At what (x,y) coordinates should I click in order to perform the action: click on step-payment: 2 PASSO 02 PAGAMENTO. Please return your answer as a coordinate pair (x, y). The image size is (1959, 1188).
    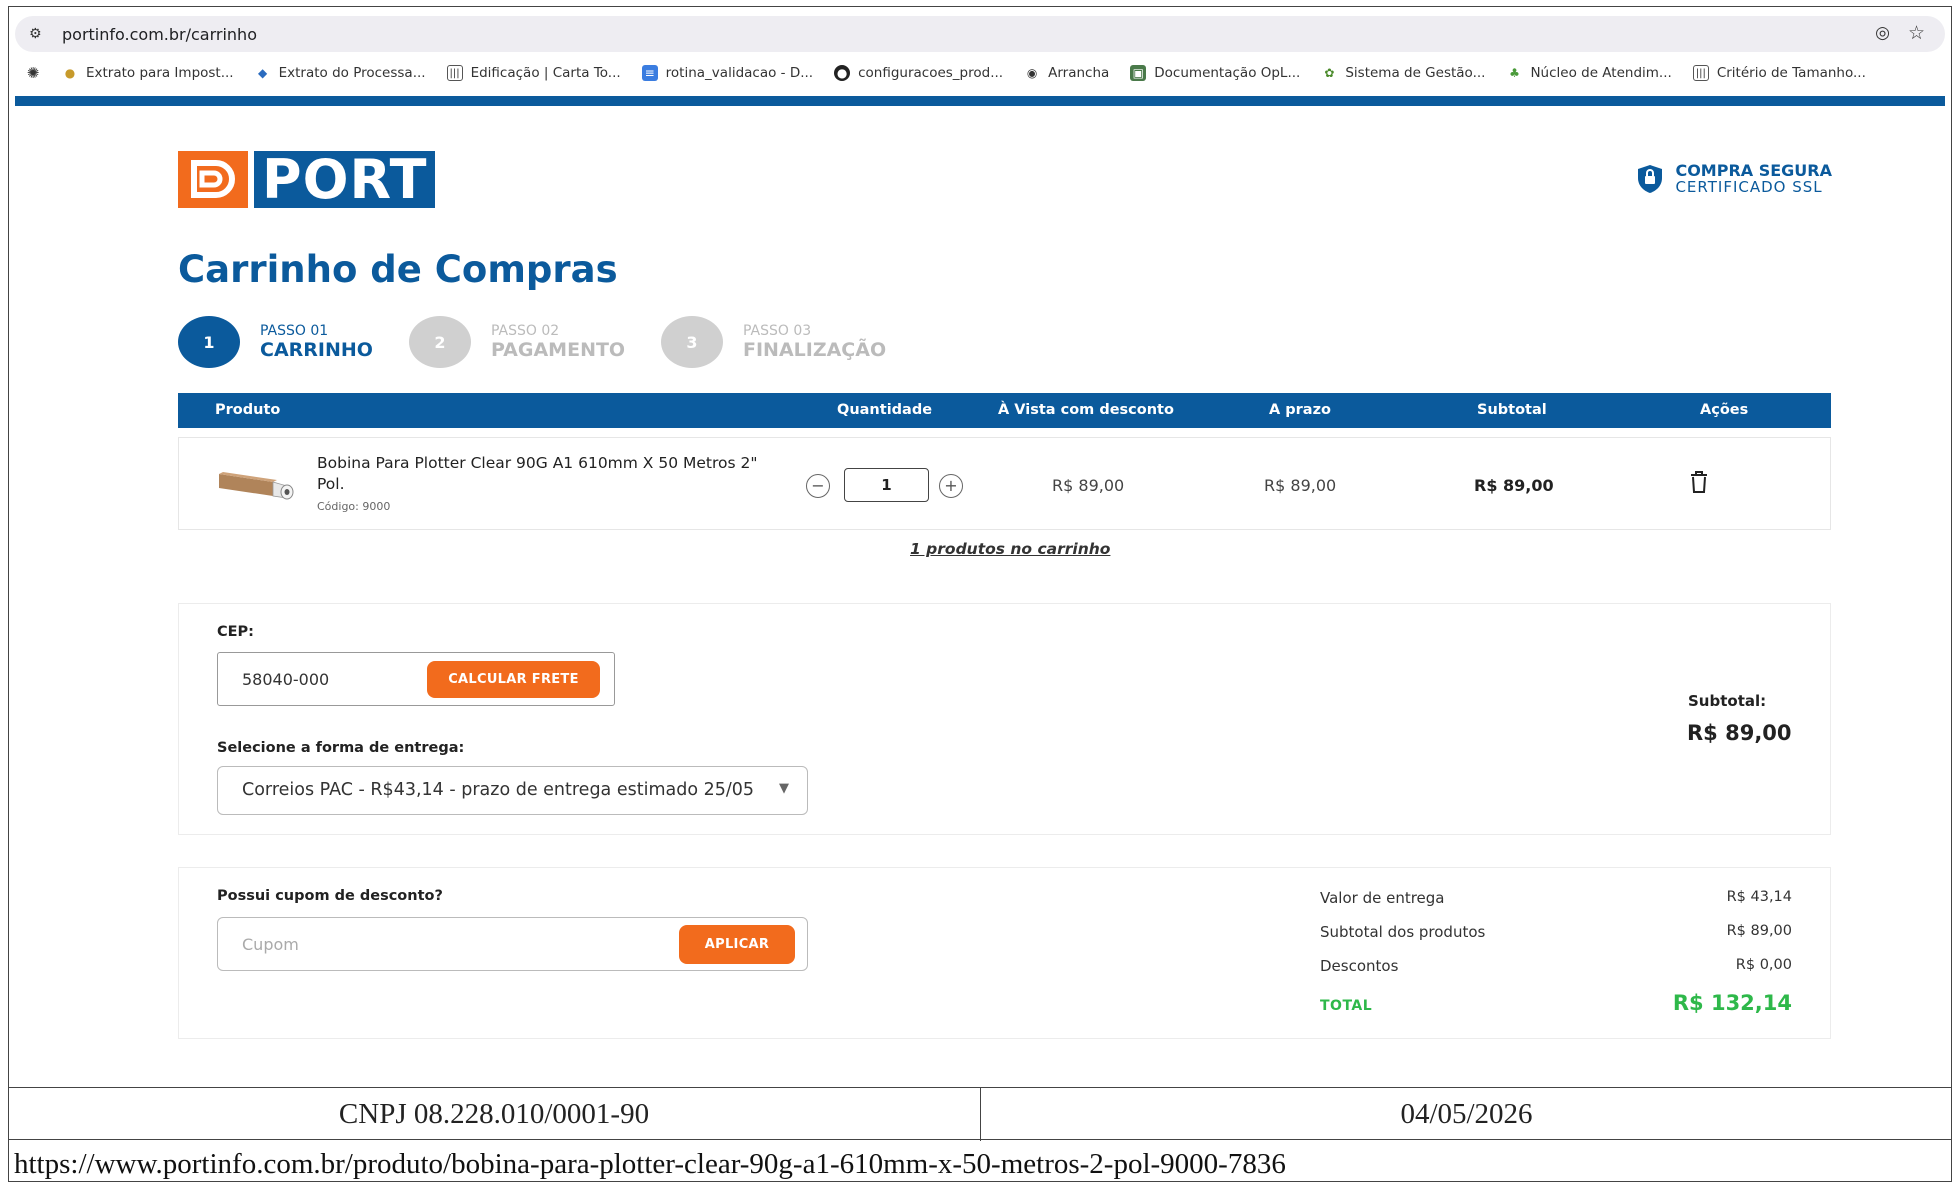
    Looking at the image, I should click on (517, 342).